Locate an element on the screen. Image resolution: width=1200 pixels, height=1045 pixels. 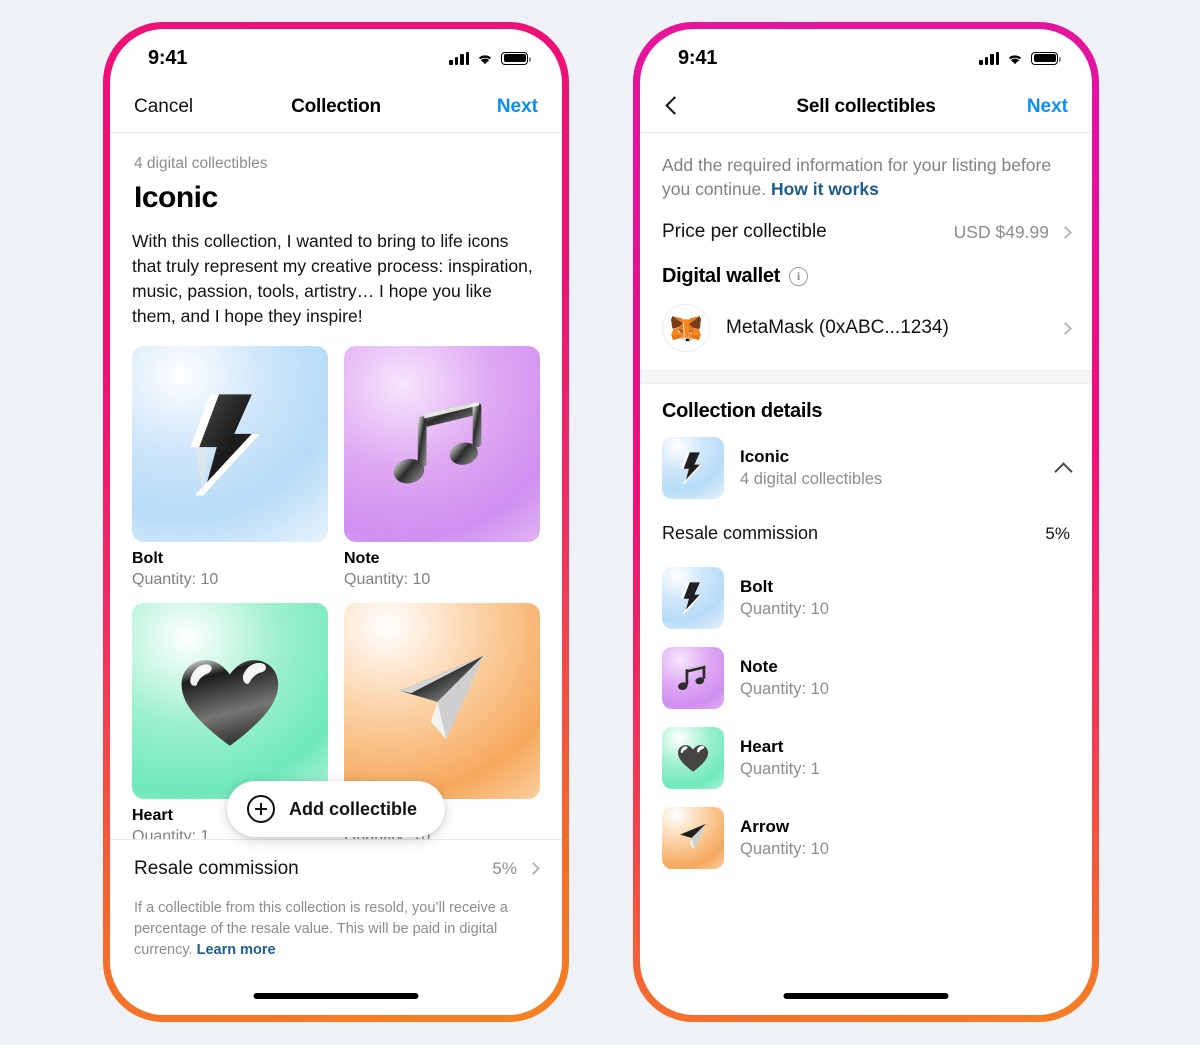
list-item: Arrow Quantity: 10 is located at coordinates (866, 838).